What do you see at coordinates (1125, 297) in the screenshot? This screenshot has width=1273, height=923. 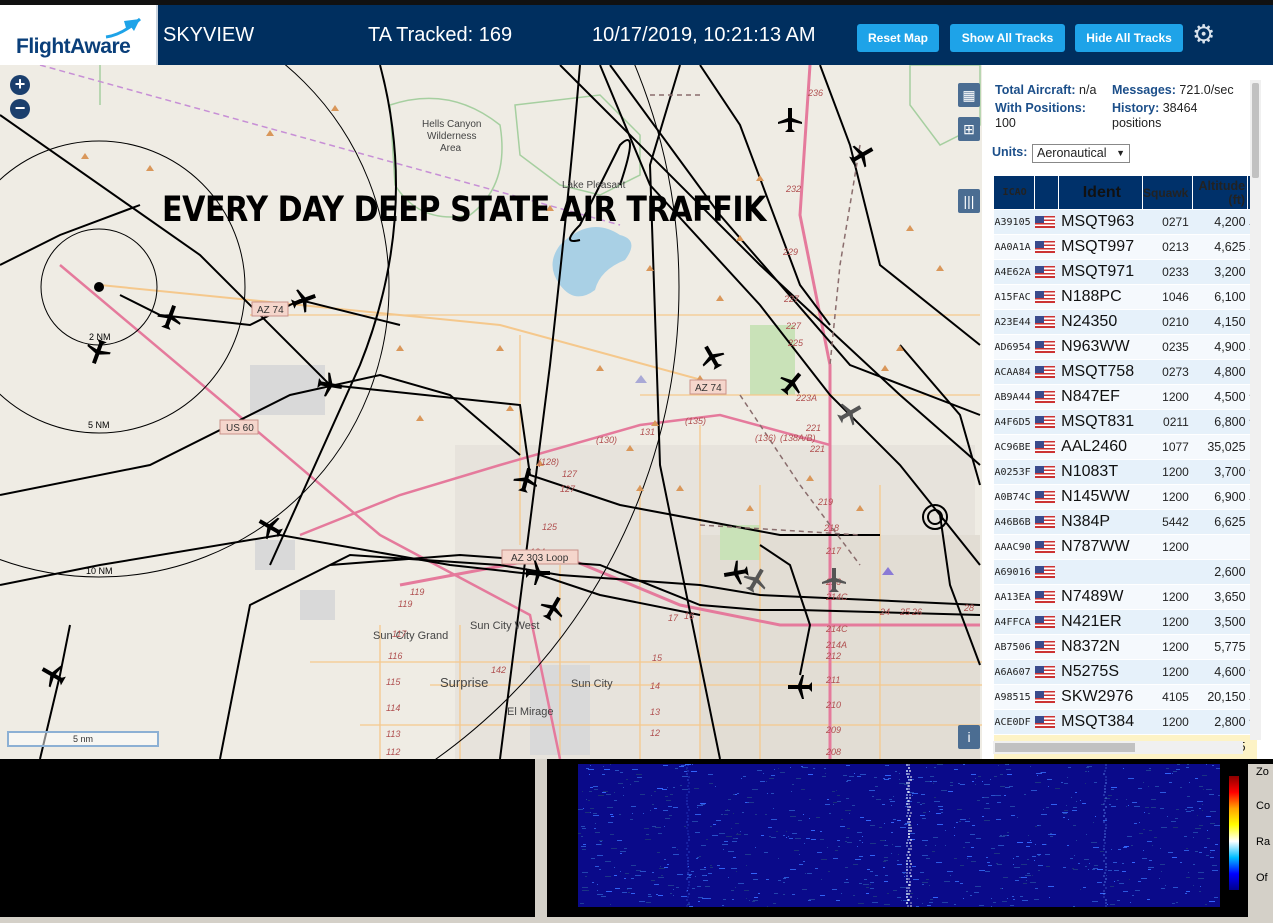 I see `table-row: A15FAC N188PC 1046 6,100` at bounding box center [1125, 297].